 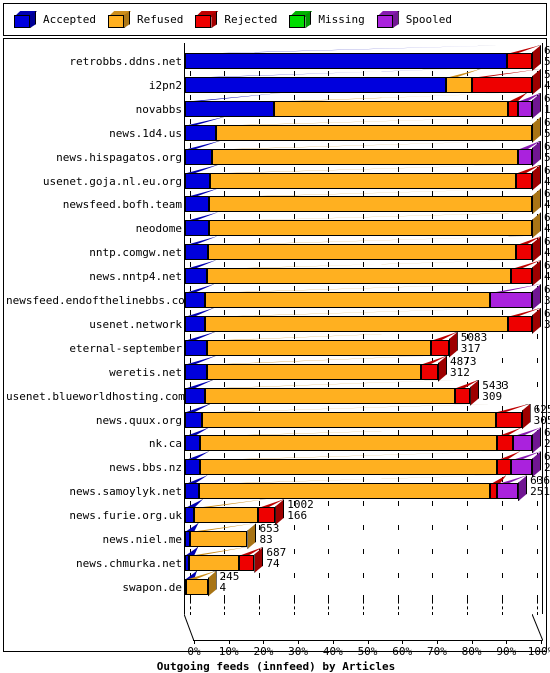 I want to click on bar-row: 687 74, so click(x=276, y=559).